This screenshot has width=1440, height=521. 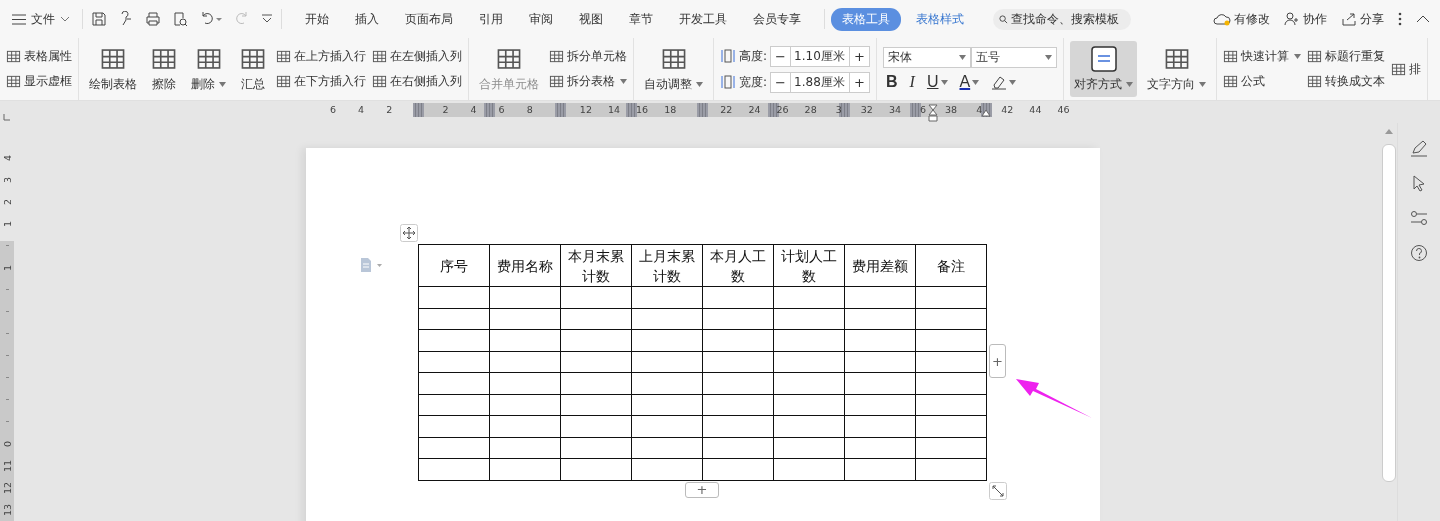 I want to click on format-button: U, so click(x=937, y=82).